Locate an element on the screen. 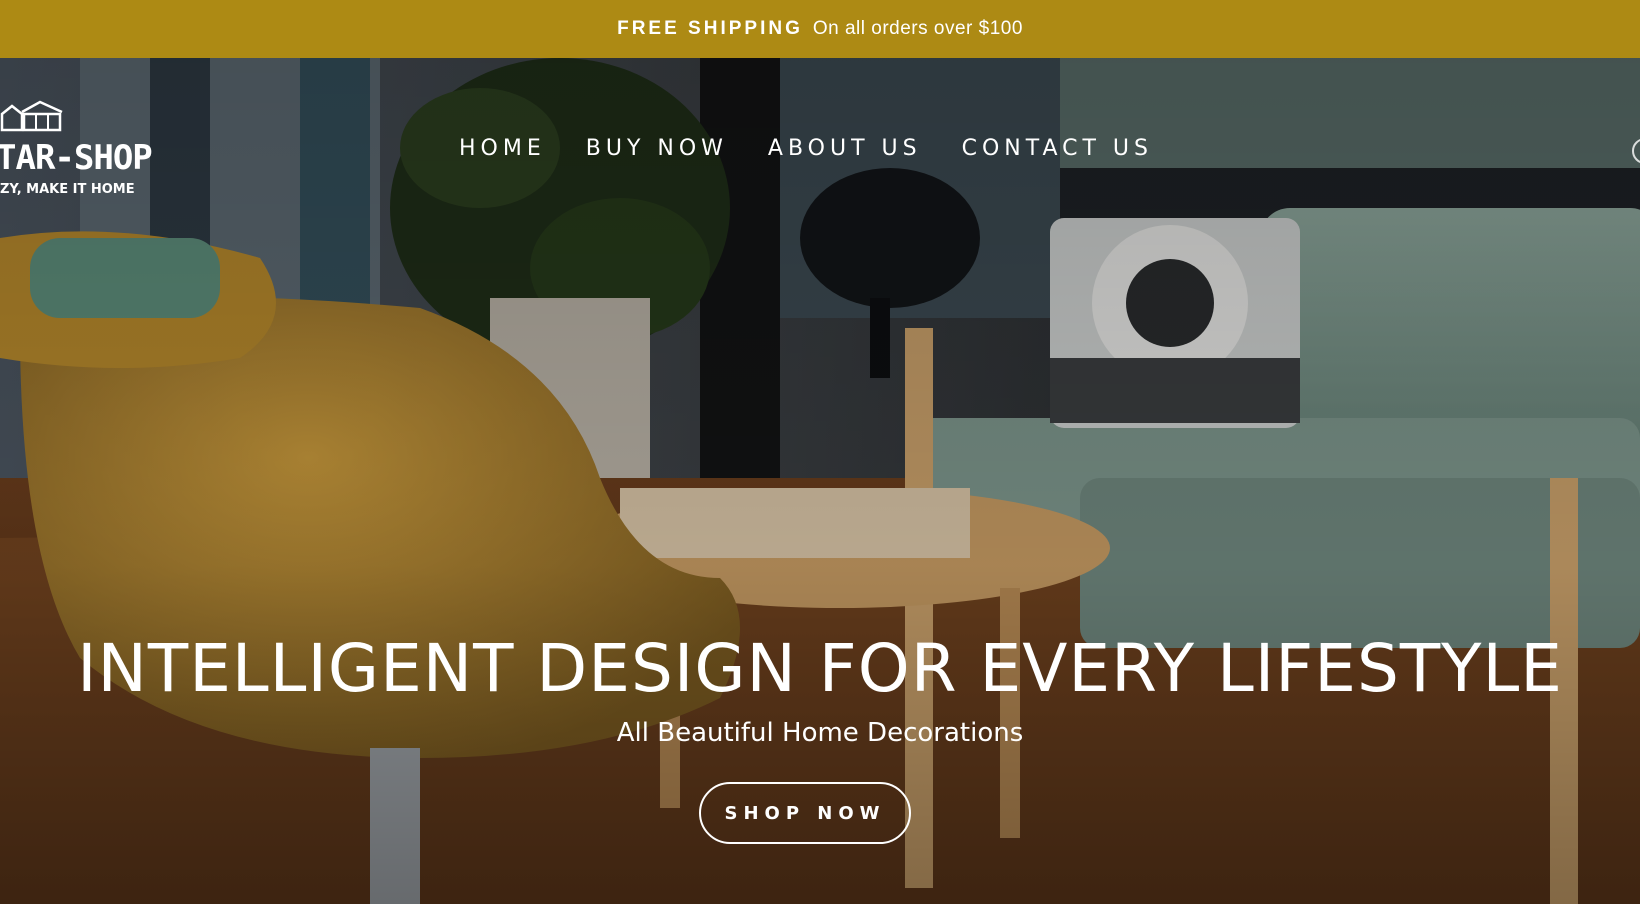 Image resolution: width=1640 pixels, height=924 pixels. hero-headline: INTELLIGENT DESIGN FOR EVERY LIFESTYLE is located at coordinates (820, 668).